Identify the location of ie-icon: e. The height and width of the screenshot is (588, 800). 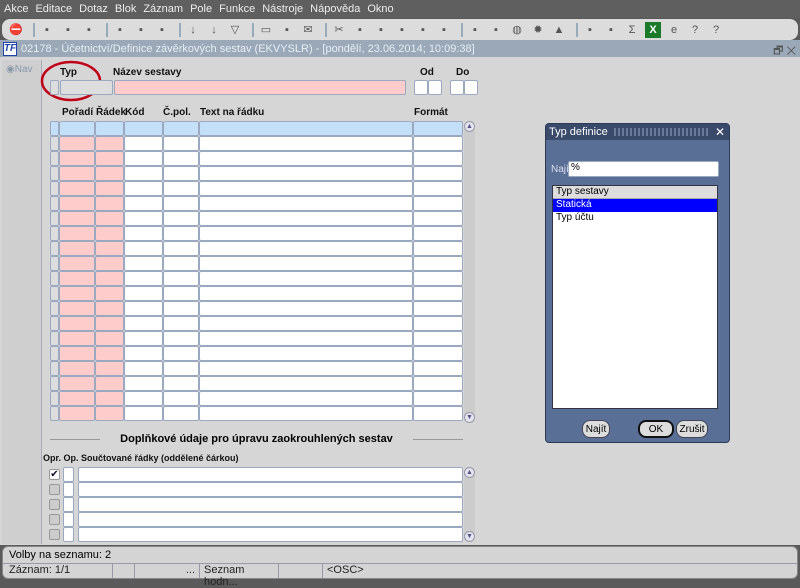
(674, 30).